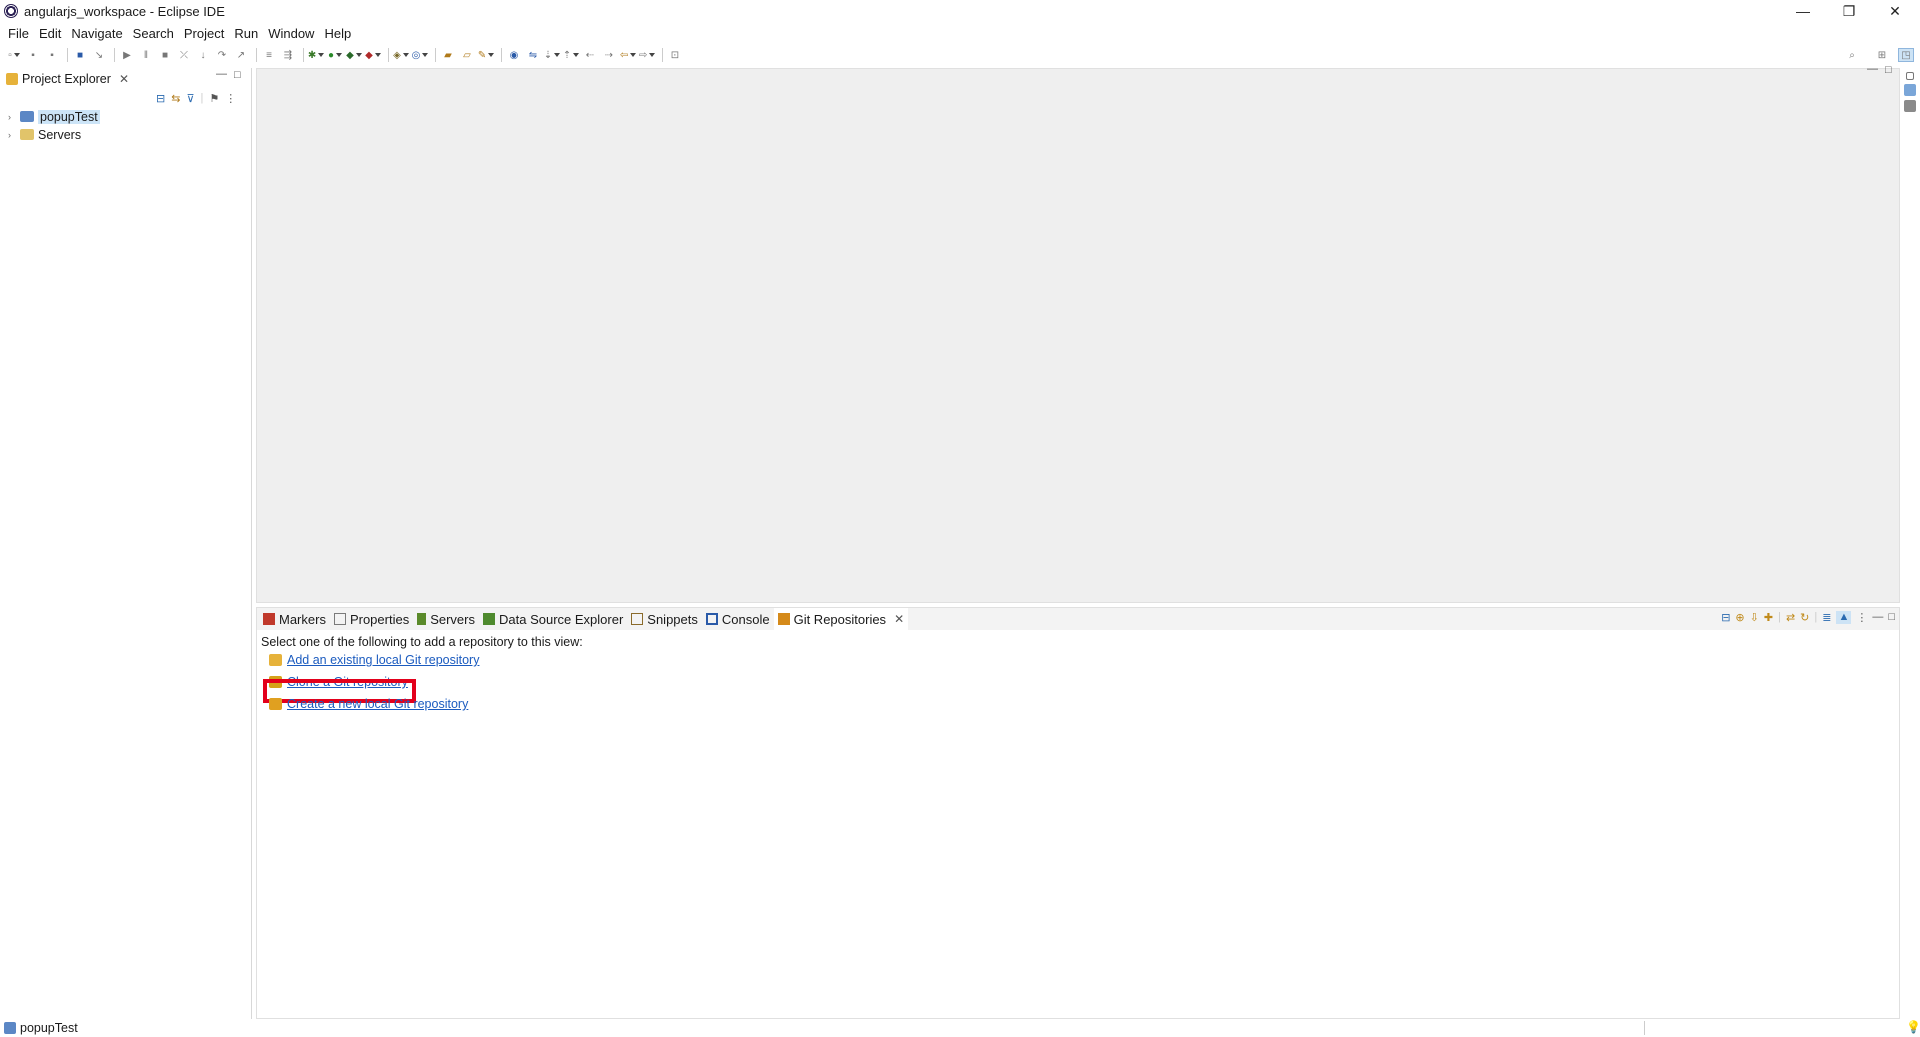 The image size is (1920, 1037). Describe the element at coordinates (316, 55) in the screenshot. I see `debug-icon: ✱` at that location.